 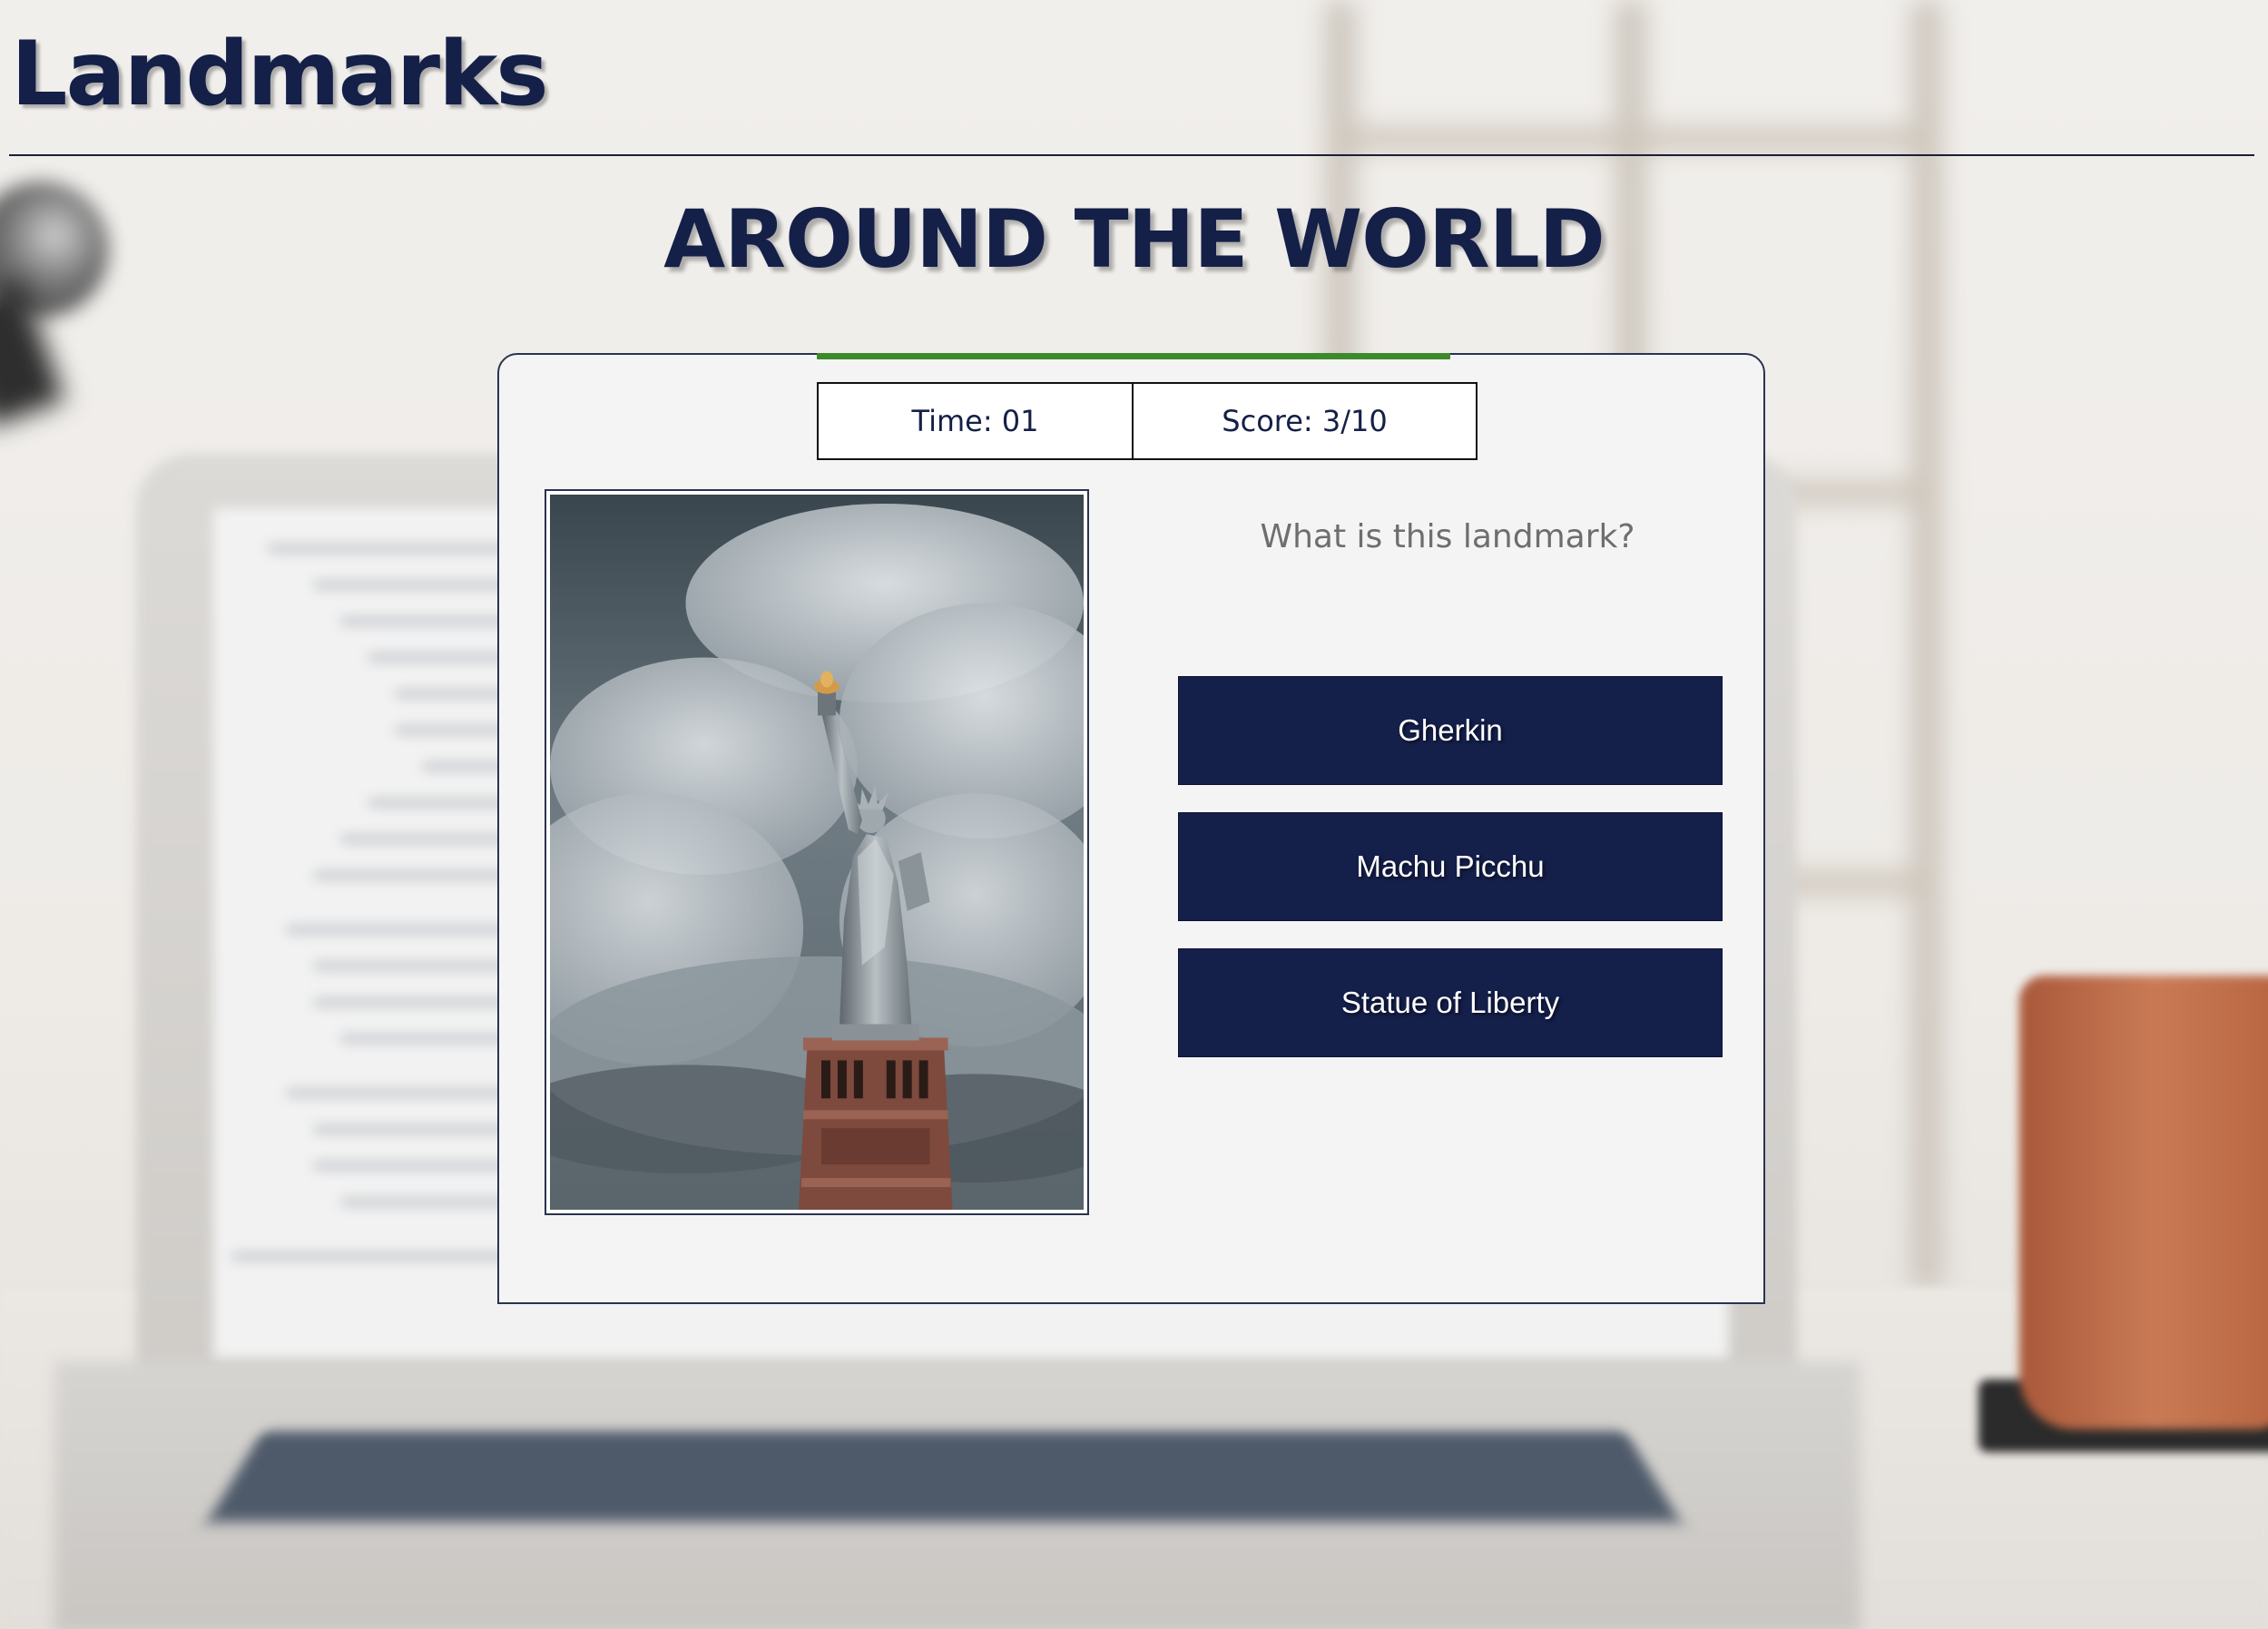 What do you see at coordinates (944, 1476) in the screenshot?
I see `background-keyboard` at bounding box center [944, 1476].